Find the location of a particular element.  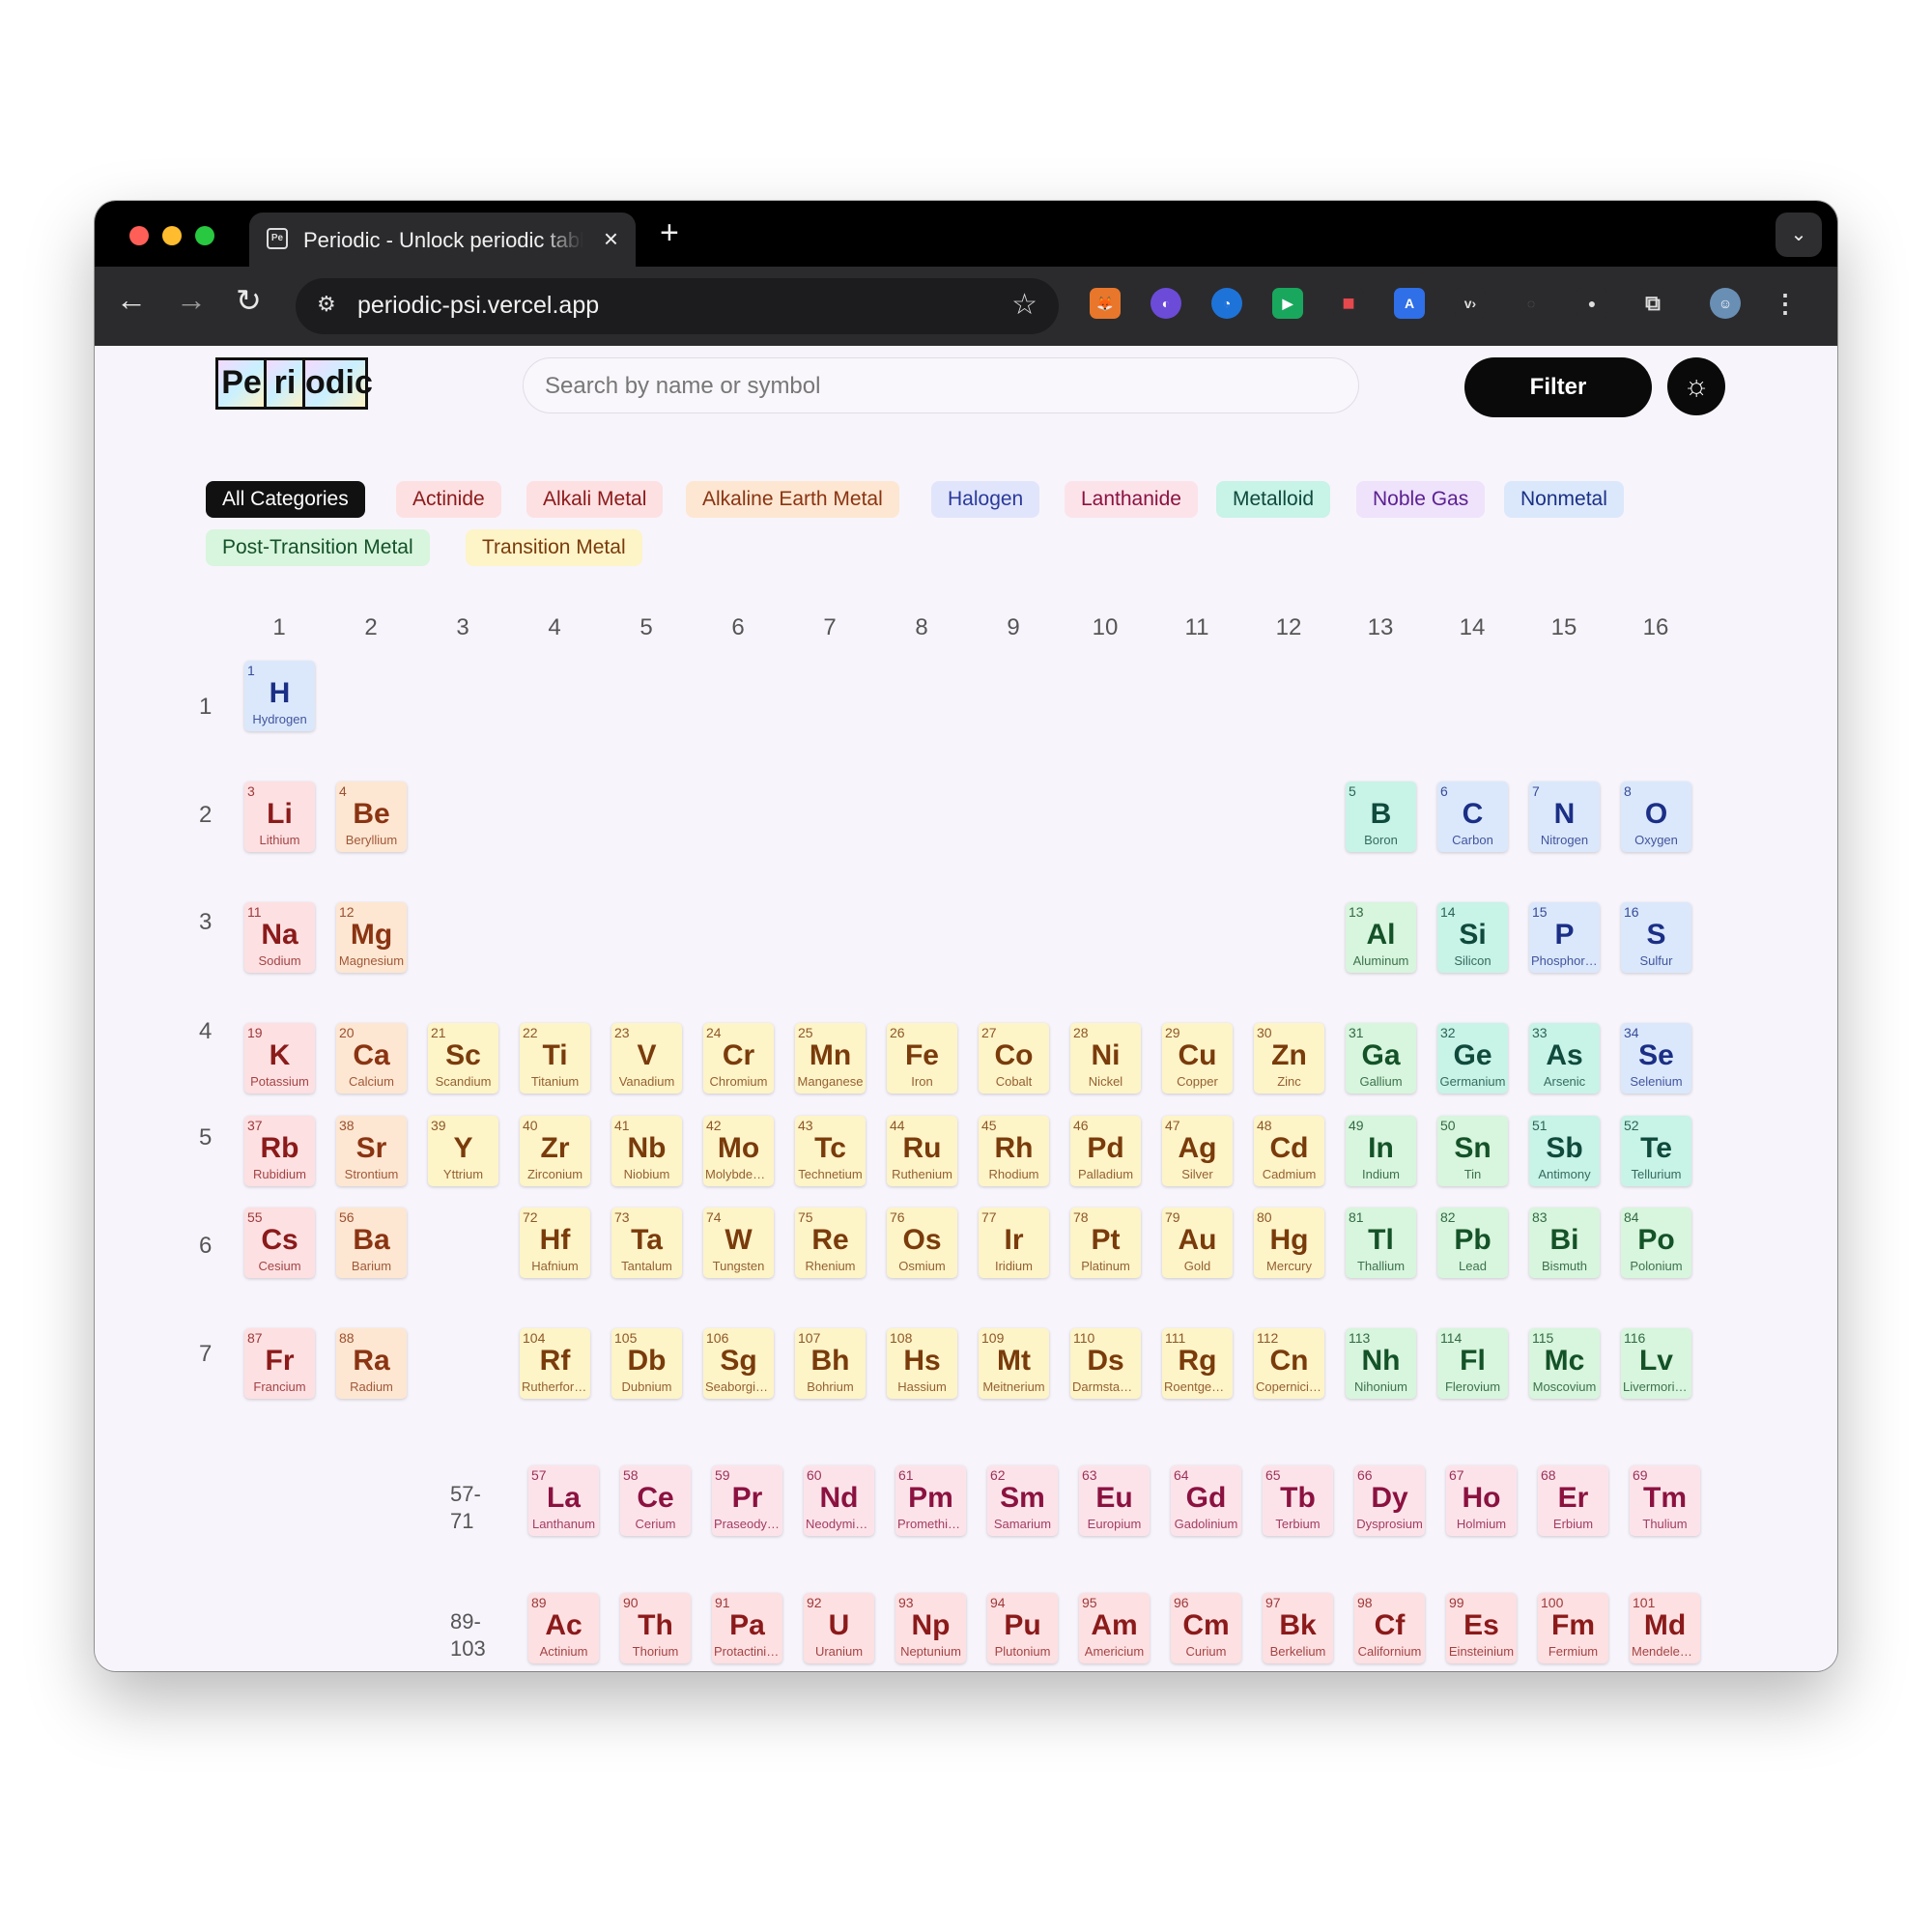

element-tile-ge: 32 Ge Germanium is located at coordinates (1472, 1058).